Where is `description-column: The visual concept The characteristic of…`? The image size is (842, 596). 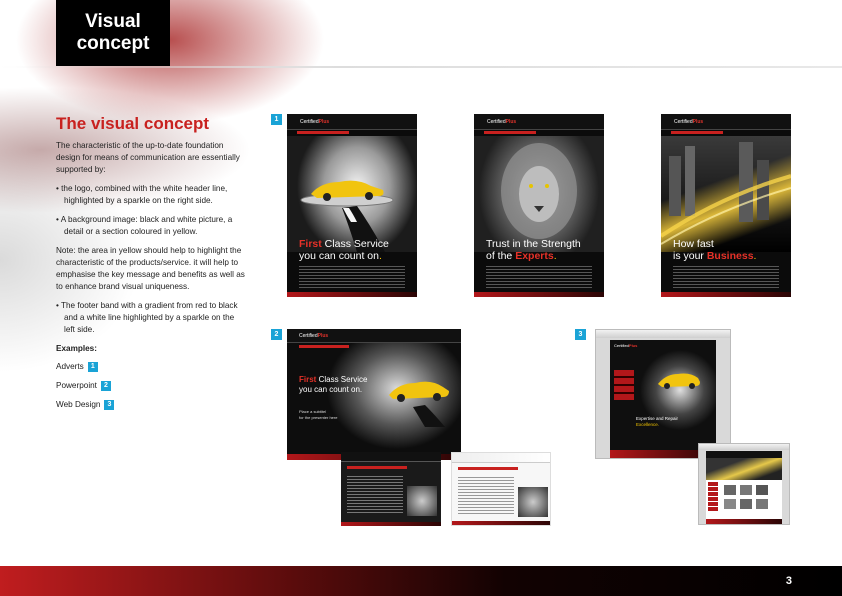 description-column: The visual concept The characteristic of… is located at coordinates (151, 266).